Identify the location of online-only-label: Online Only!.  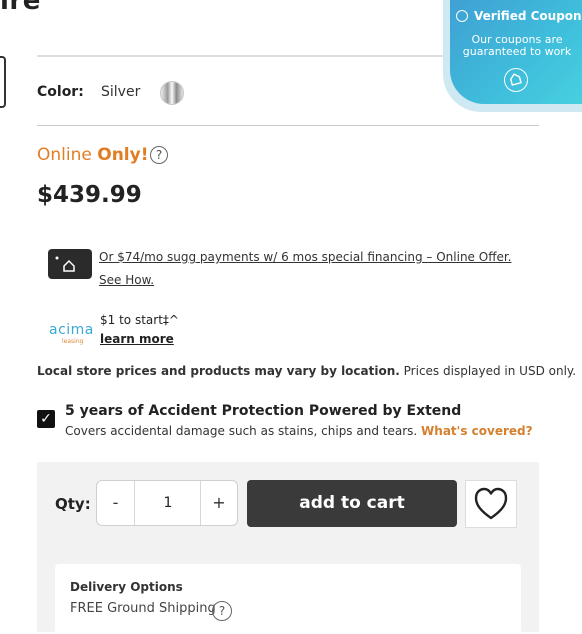
(92, 155).